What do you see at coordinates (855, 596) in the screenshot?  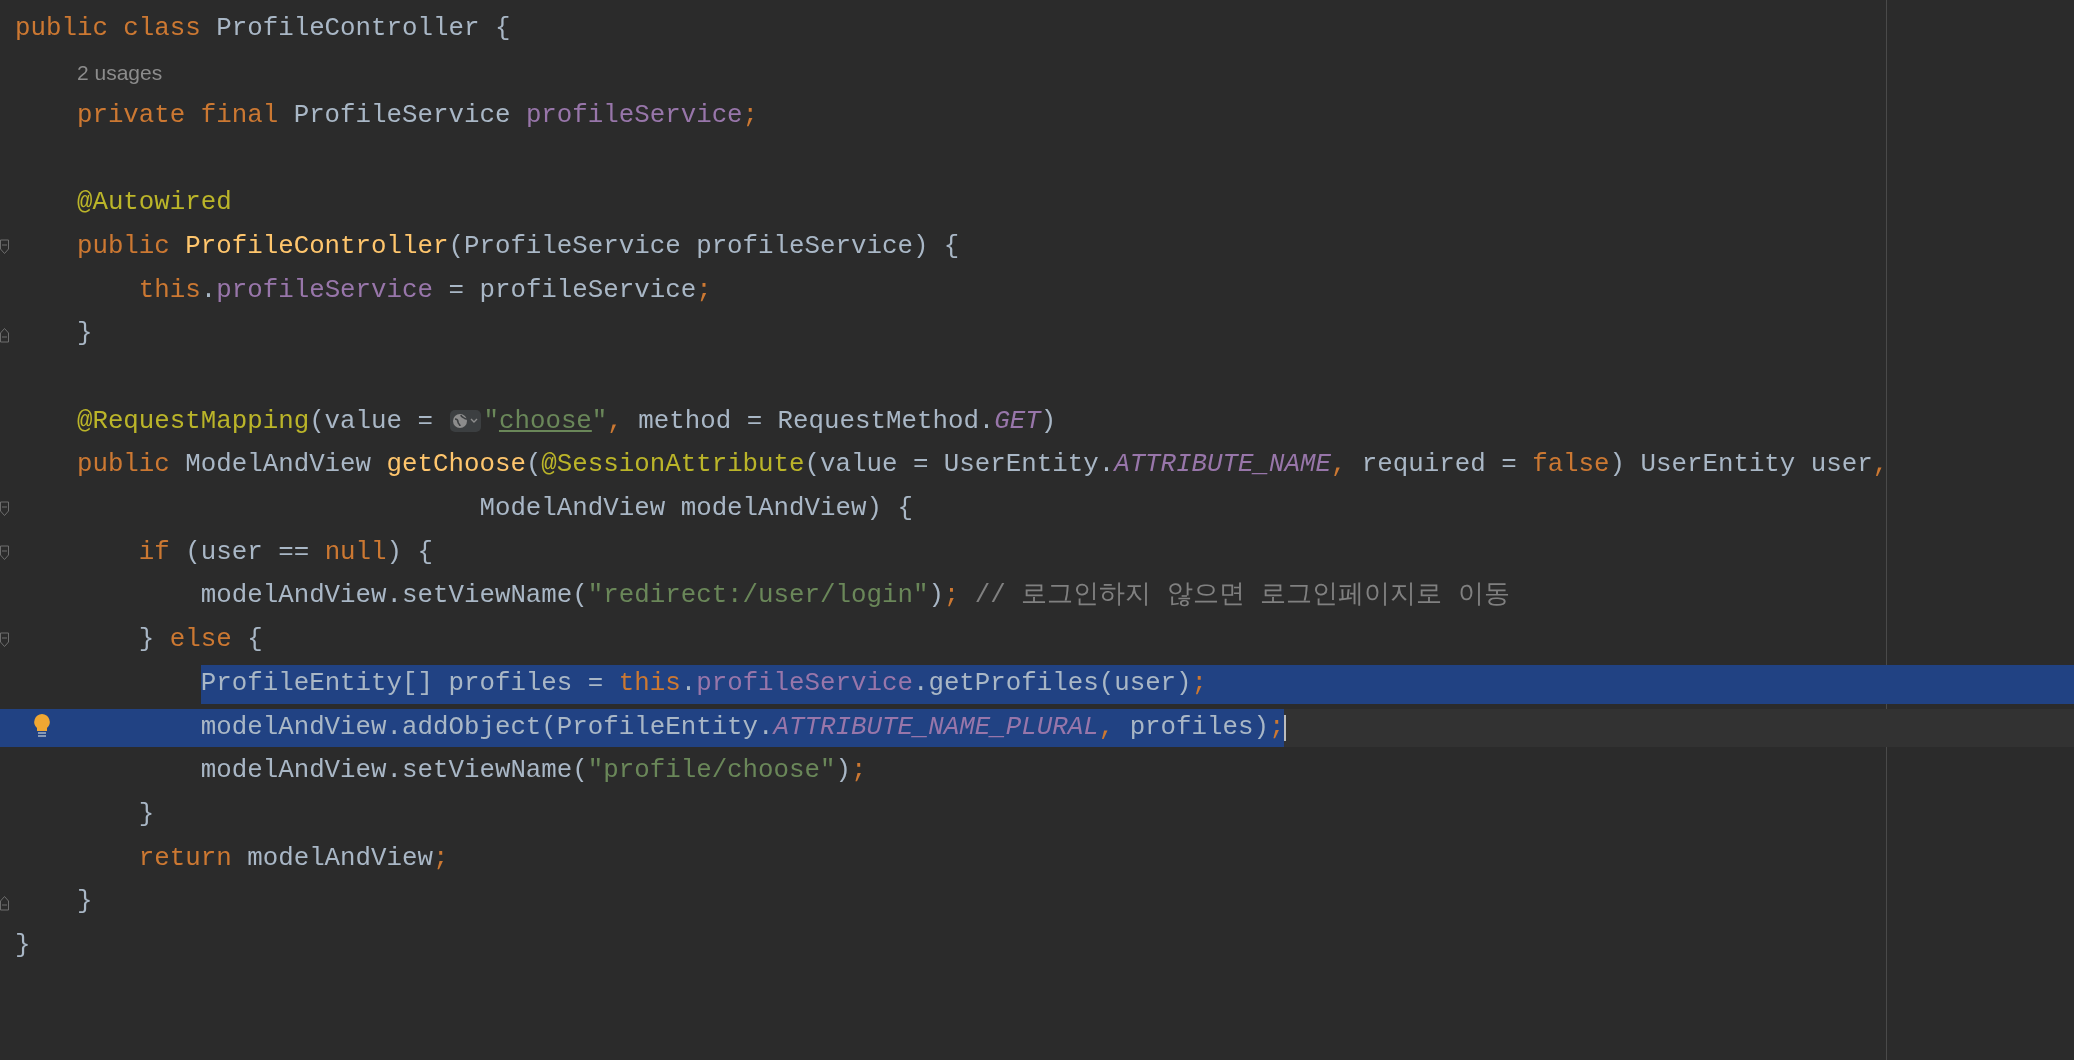 I see `code-line: modelAndView.setViewName("redirect:/user/login"); // 로그인하지 않으면 로그인페이지로 이동` at bounding box center [855, 596].